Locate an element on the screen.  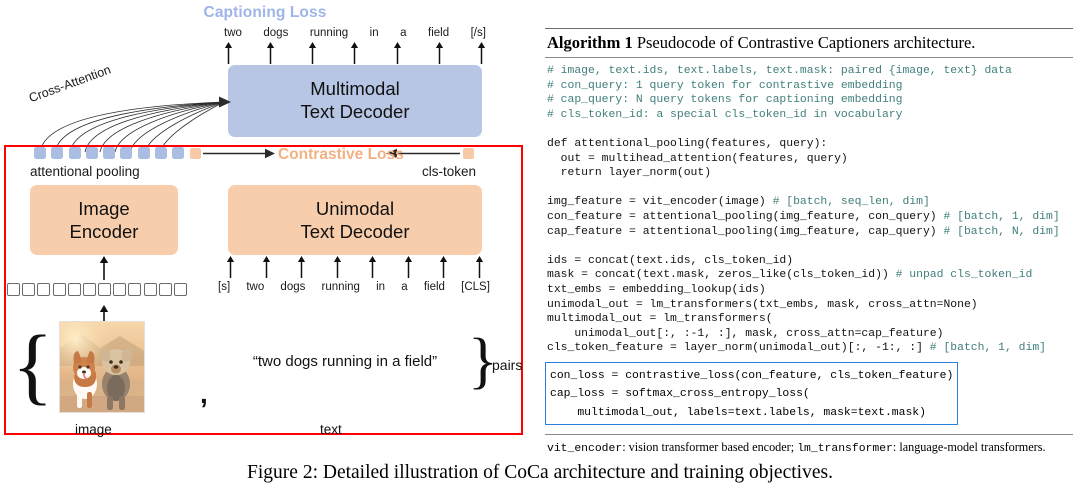
input-token: running is located at coordinates (340, 287).